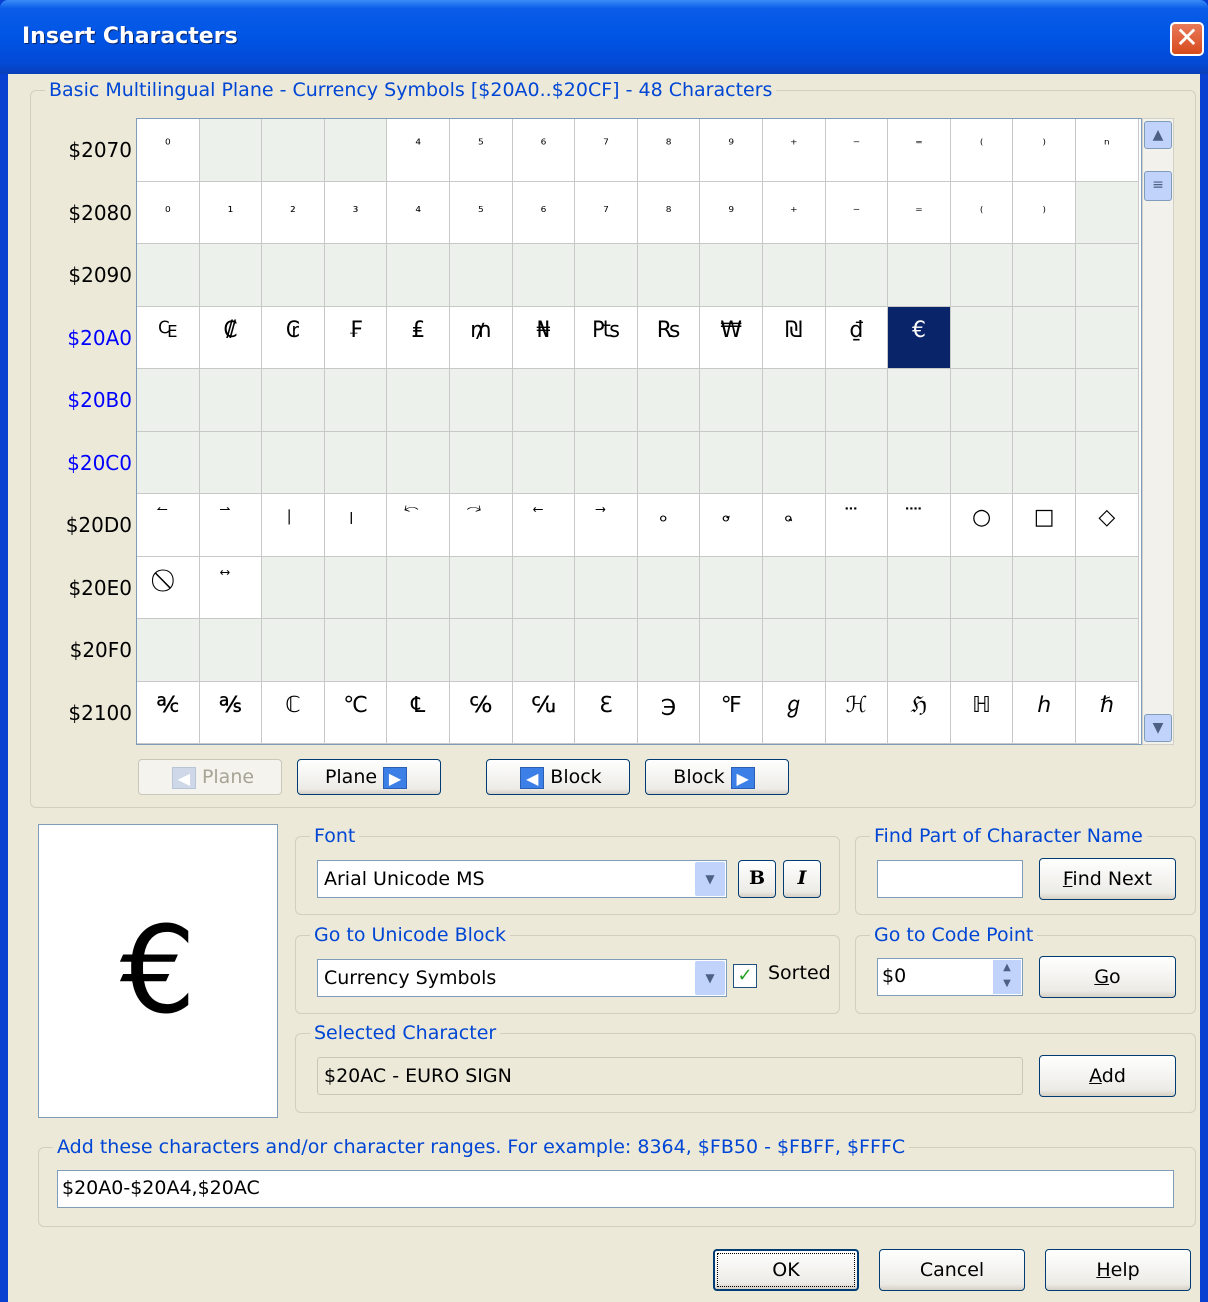 This screenshot has height=1302, width=1208. I want to click on grid-cell: ⃑, so click(231, 525).